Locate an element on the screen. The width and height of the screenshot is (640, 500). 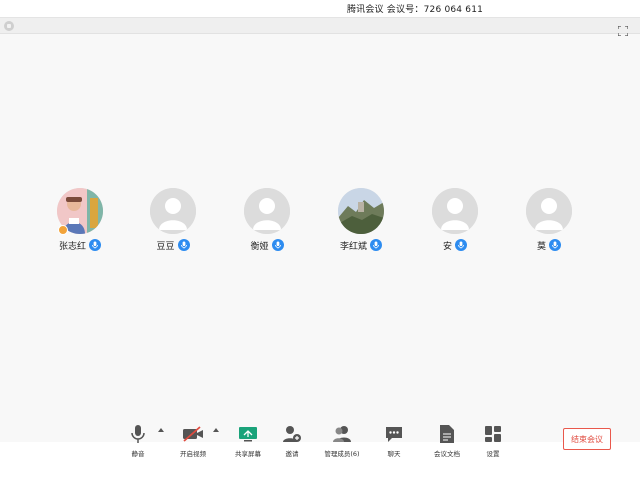
invite-label: 邀请 is located at coordinates (292, 454).